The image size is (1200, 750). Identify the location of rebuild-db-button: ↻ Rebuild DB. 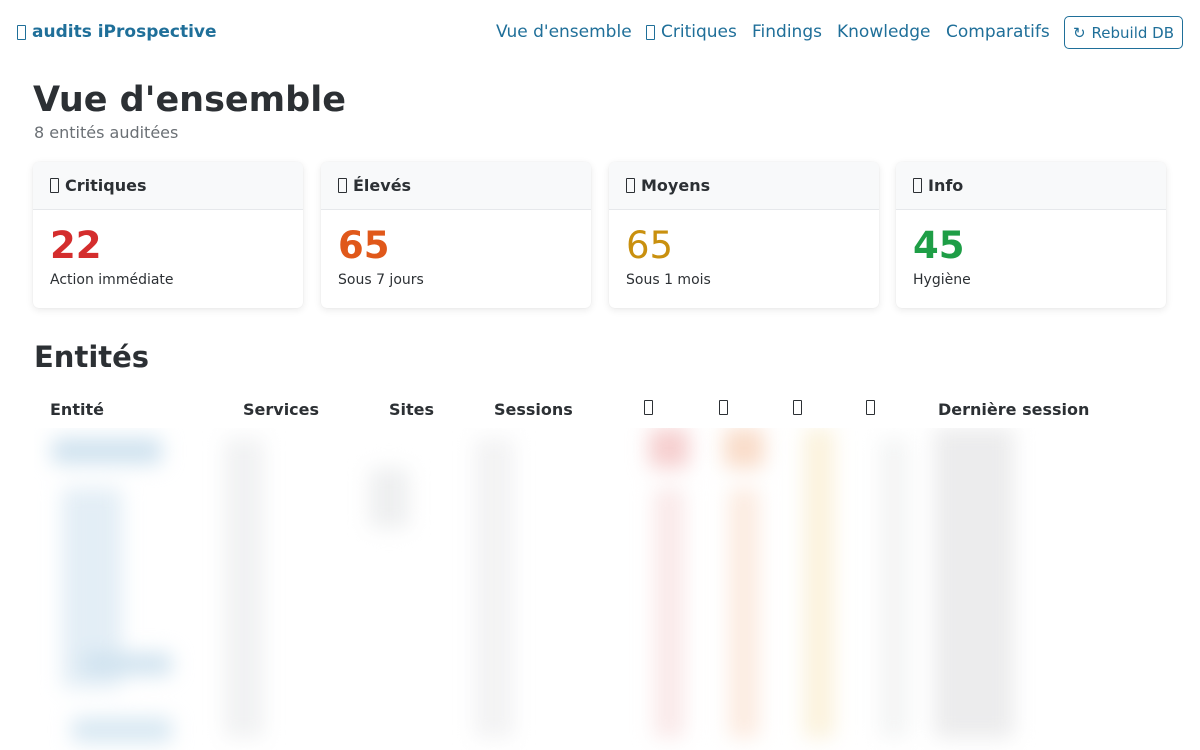
(1123, 32).